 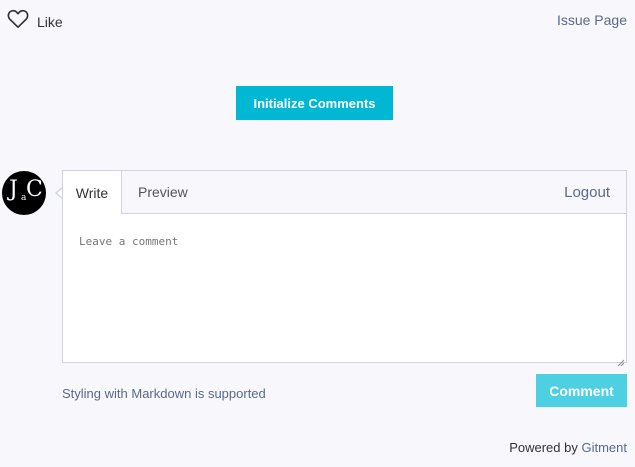 What do you see at coordinates (621, 360) in the screenshot?
I see `resize-grip-icon` at bounding box center [621, 360].